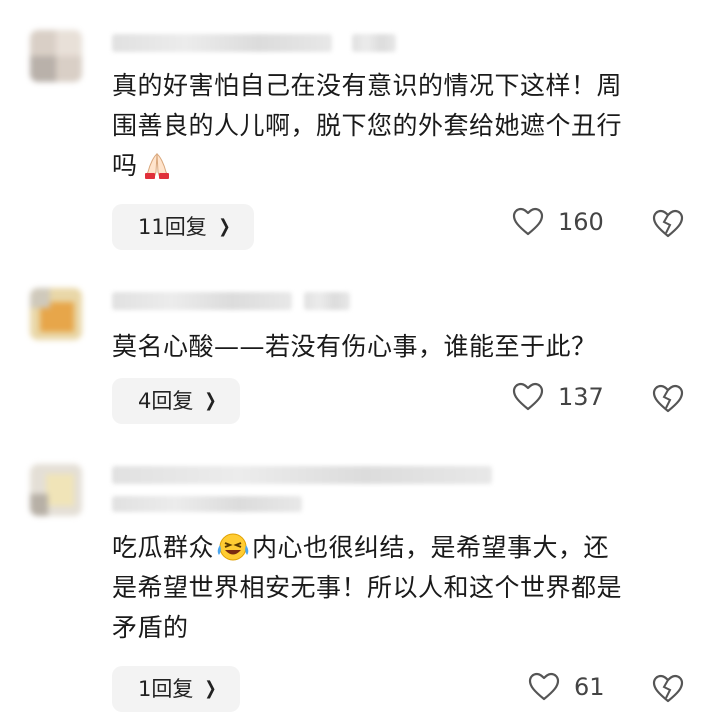 Image resolution: width=720 pixels, height=712 pixels. I want to click on folded-hands-emoji, so click(156, 166).